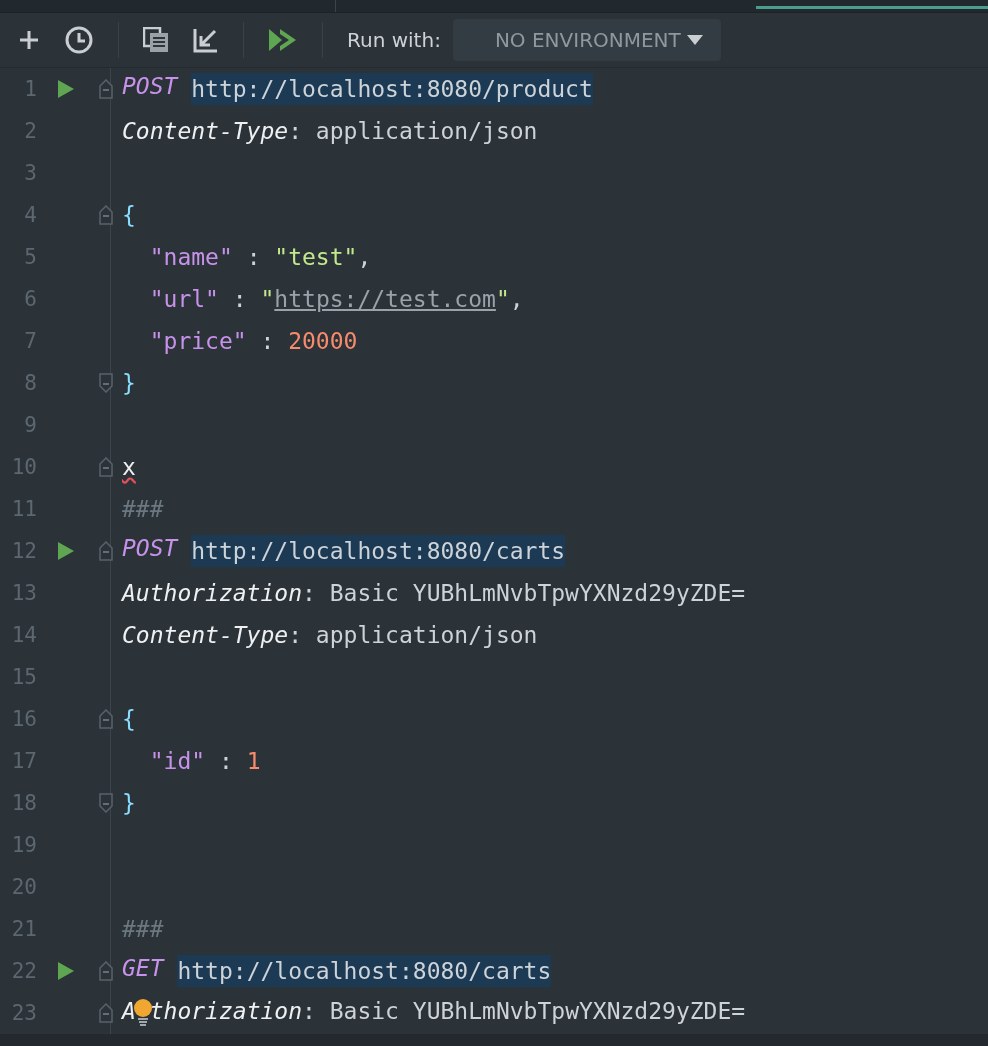 This screenshot has height=1046, width=988. What do you see at coordinates (394, 40) in the screenshot?
I see `run-with-label: Run with:` at bounding box center [394, 40].